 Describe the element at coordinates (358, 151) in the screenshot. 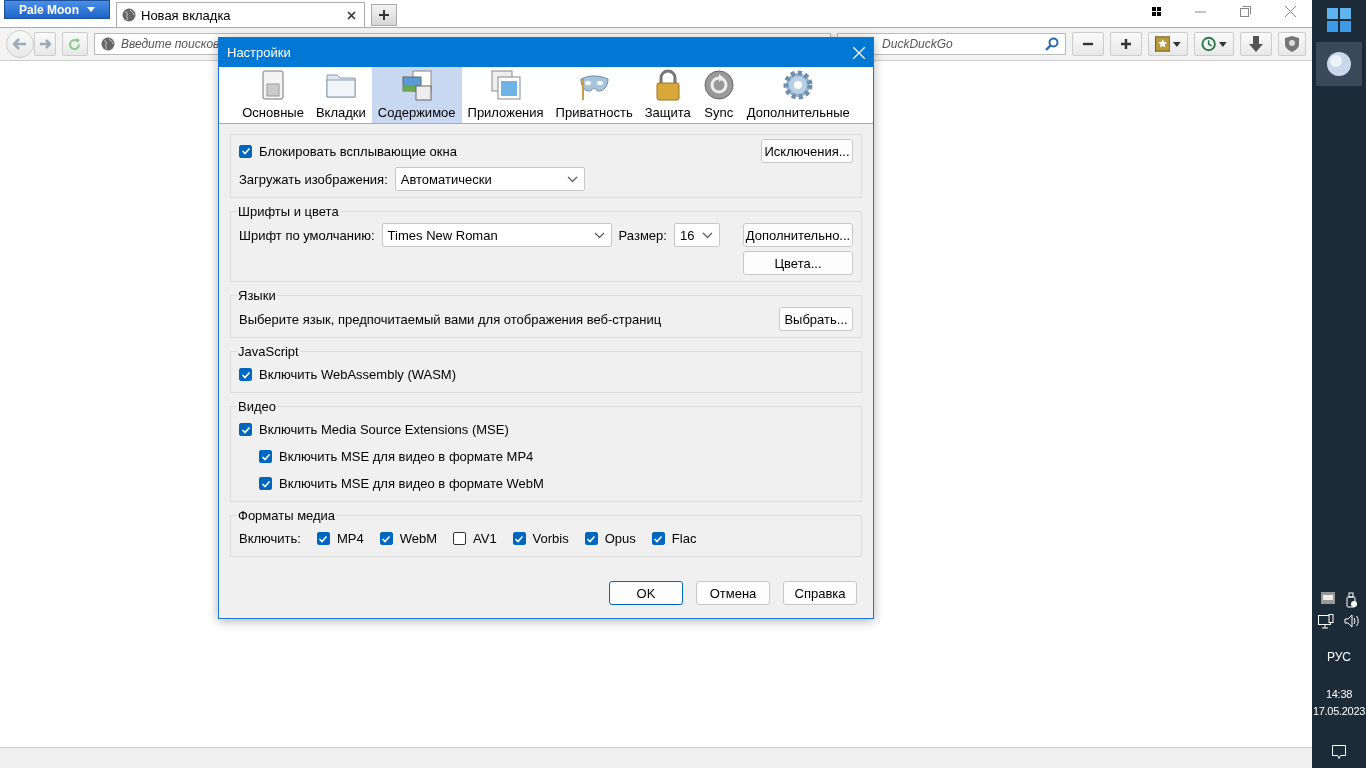

I see `checkbox-label: Блокировать всплывающие окна` at that location.